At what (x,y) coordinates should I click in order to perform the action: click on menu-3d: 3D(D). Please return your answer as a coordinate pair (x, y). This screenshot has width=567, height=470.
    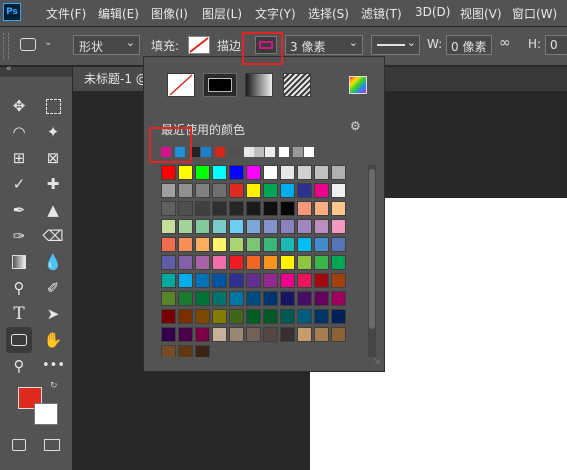
    Looking at the image, I should click on (432, 12).